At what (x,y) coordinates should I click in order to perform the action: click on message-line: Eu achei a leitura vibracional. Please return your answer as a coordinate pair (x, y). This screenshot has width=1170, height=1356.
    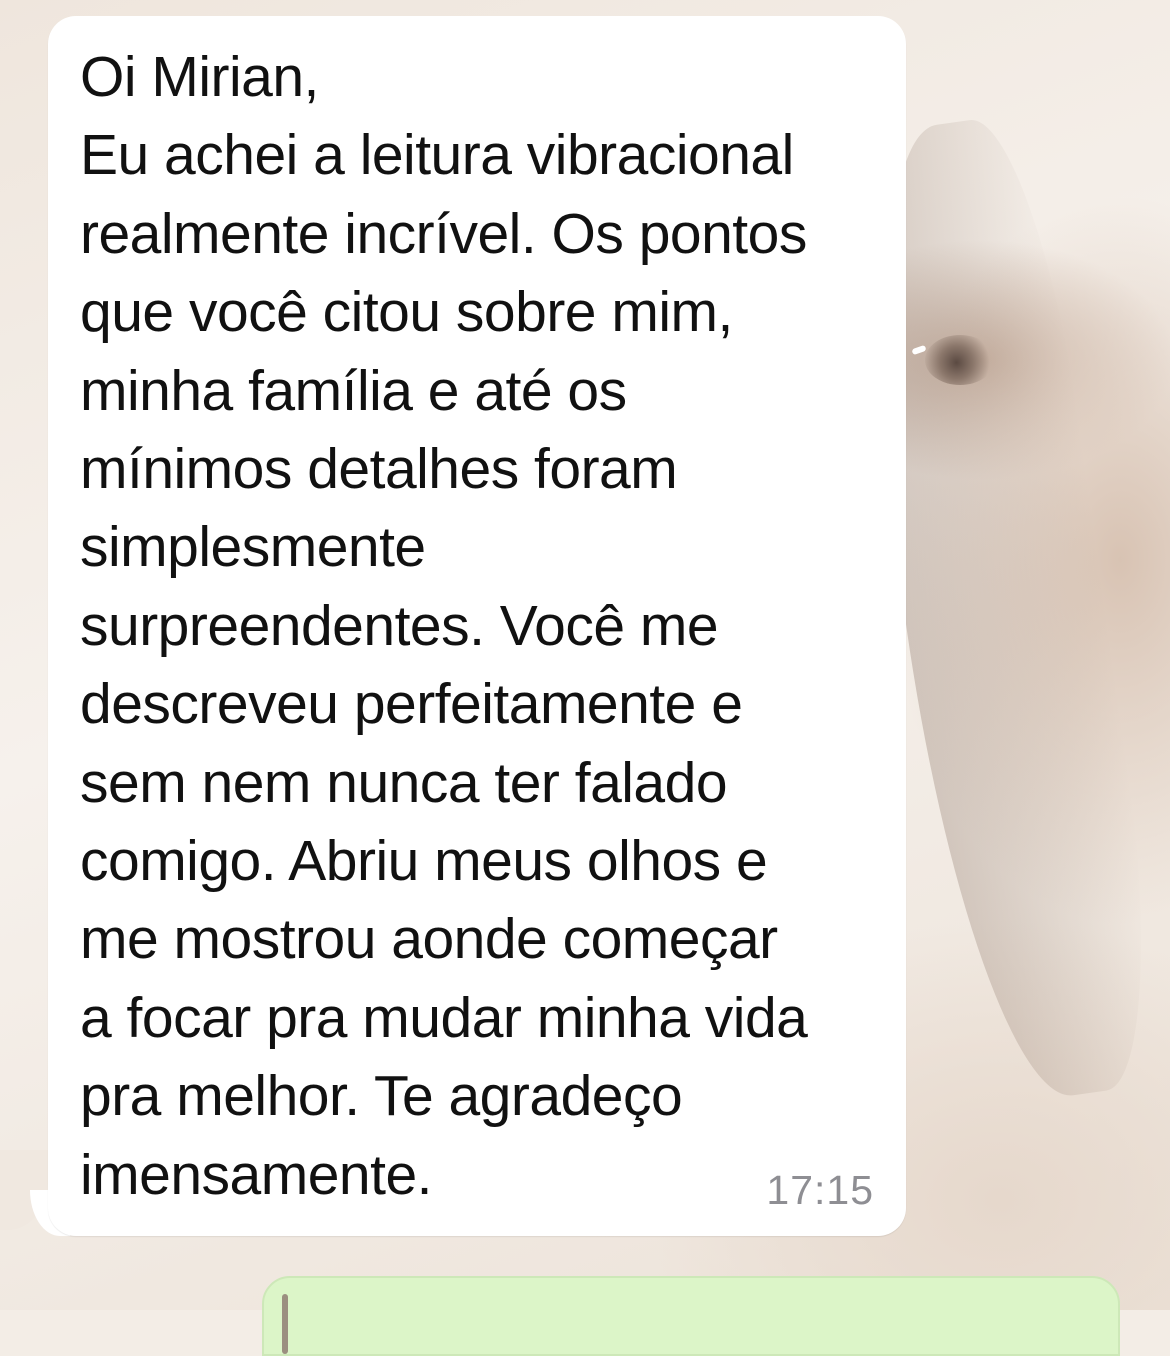
    Looking at the image, I should click on (437, 155).